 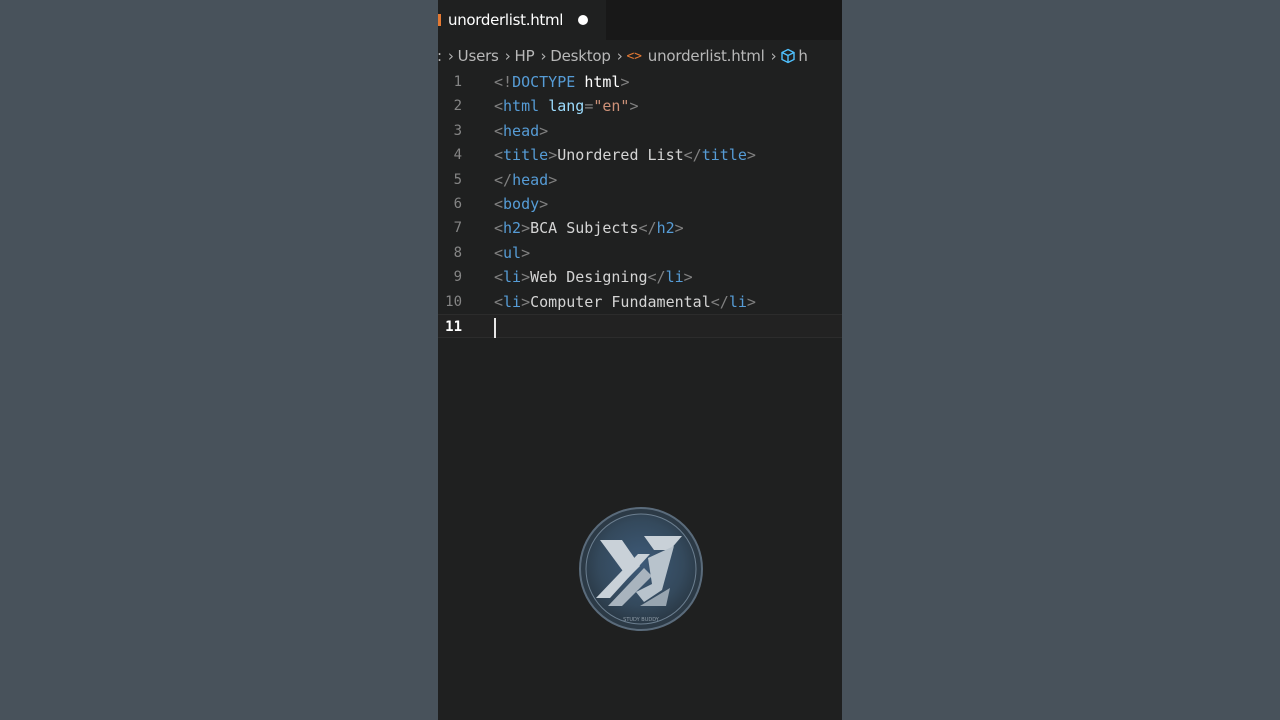 I want to click on code-line: 5 </head>, so click(x=640, y=180).